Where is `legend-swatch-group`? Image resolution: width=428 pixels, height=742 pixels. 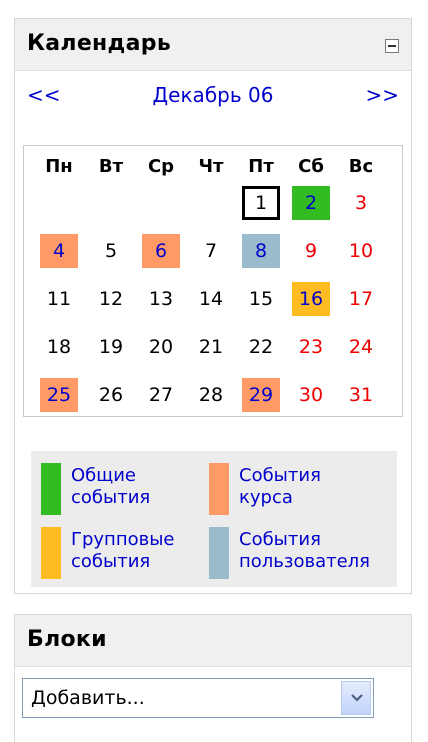 legend-swatch-group is located at coordinates (51, 553).